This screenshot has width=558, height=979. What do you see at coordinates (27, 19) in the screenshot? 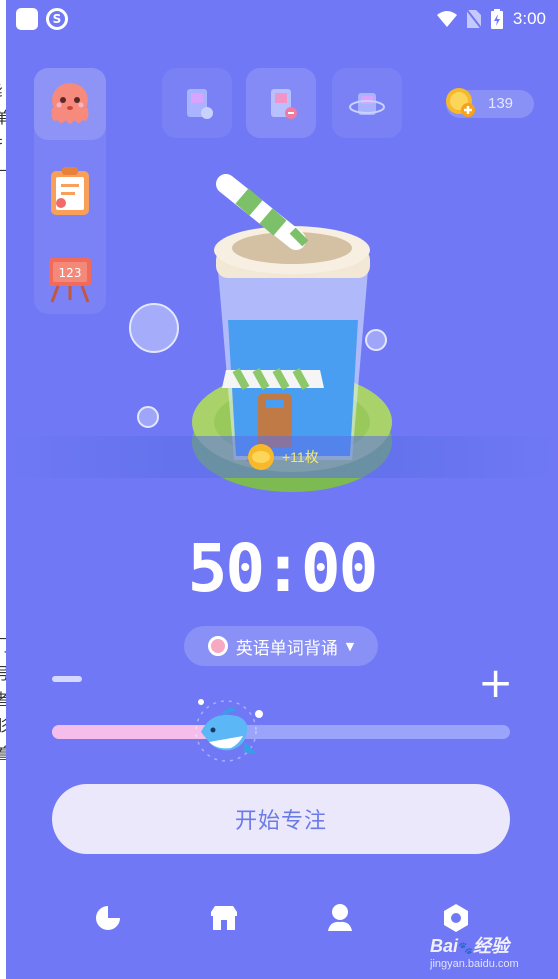
I see `notification-square-icon` at bounding box center [27, 19].